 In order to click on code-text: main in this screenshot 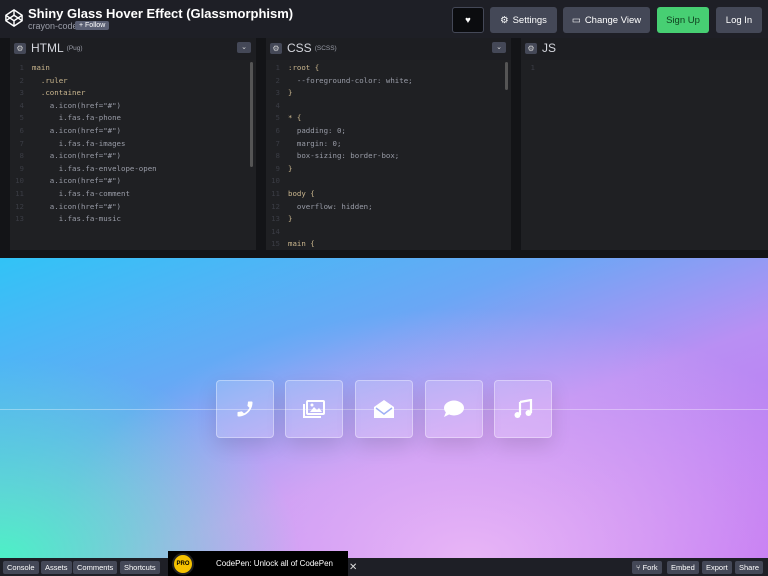, I will do `click(41, 67)`.